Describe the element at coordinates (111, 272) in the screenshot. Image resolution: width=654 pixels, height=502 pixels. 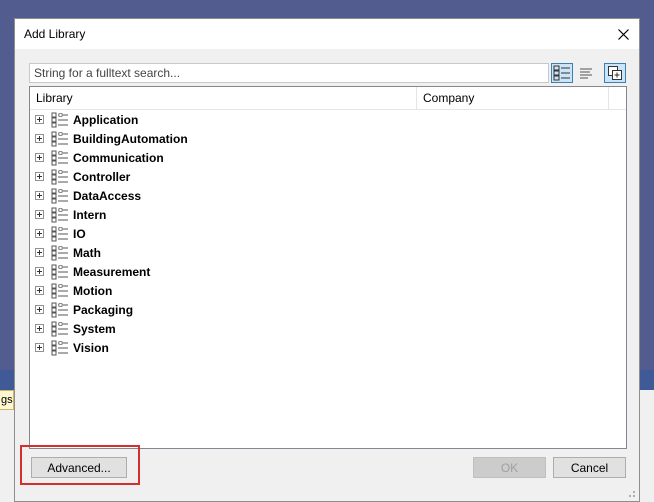
I see `tree-row-label: Measurement` at that location.